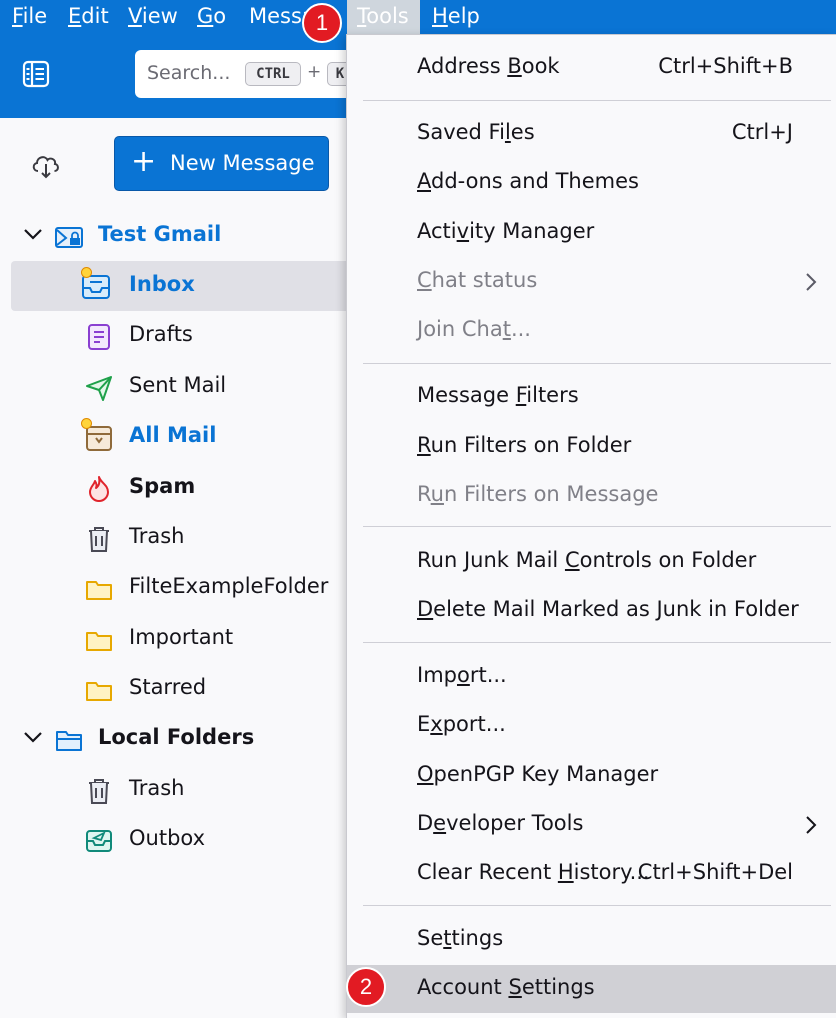 This screenshot has height=1018, width=836. I want to click on folder-label: Local Folders, so click(176, 737).